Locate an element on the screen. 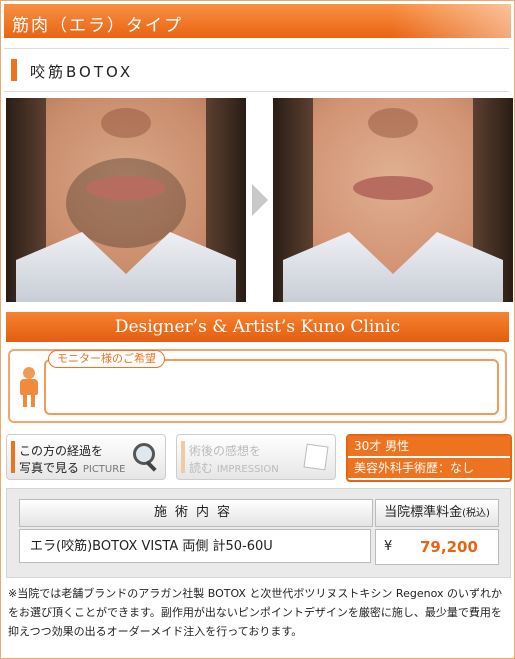  progress-en: PICTURE is located at coordinates (104, 469).